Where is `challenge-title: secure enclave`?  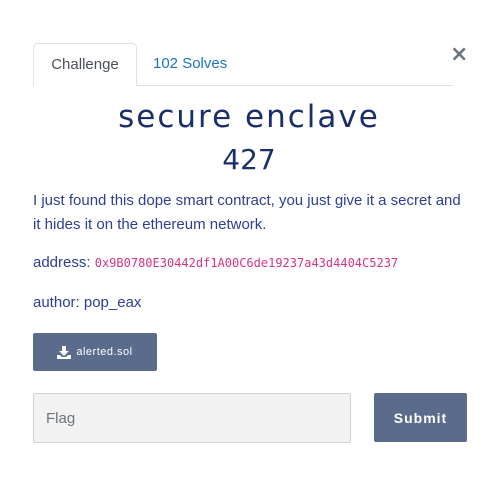
challenge-title: secure enclave is located at coordinates (249, 117).